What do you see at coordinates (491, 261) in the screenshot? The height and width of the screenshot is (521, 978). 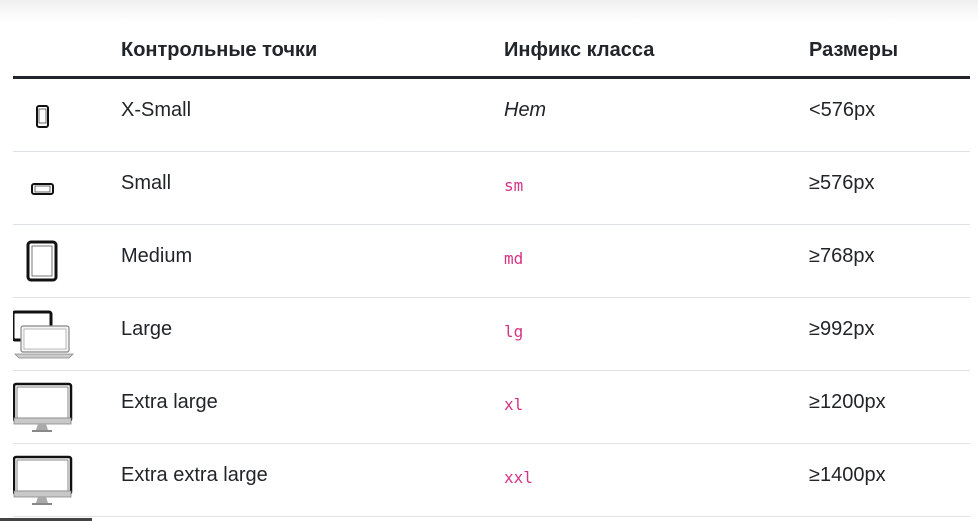 I see `table-row: Medium md ≥768px` at bounding box center [491, 261].